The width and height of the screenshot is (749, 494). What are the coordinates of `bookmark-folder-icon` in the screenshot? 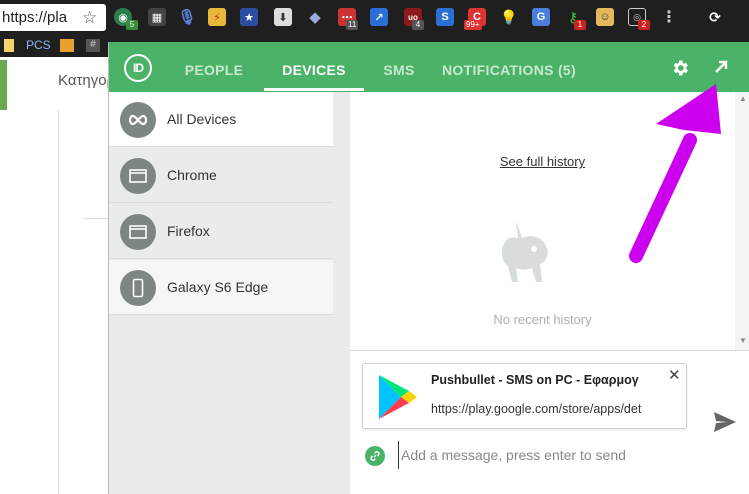 It's located at (9, 45).